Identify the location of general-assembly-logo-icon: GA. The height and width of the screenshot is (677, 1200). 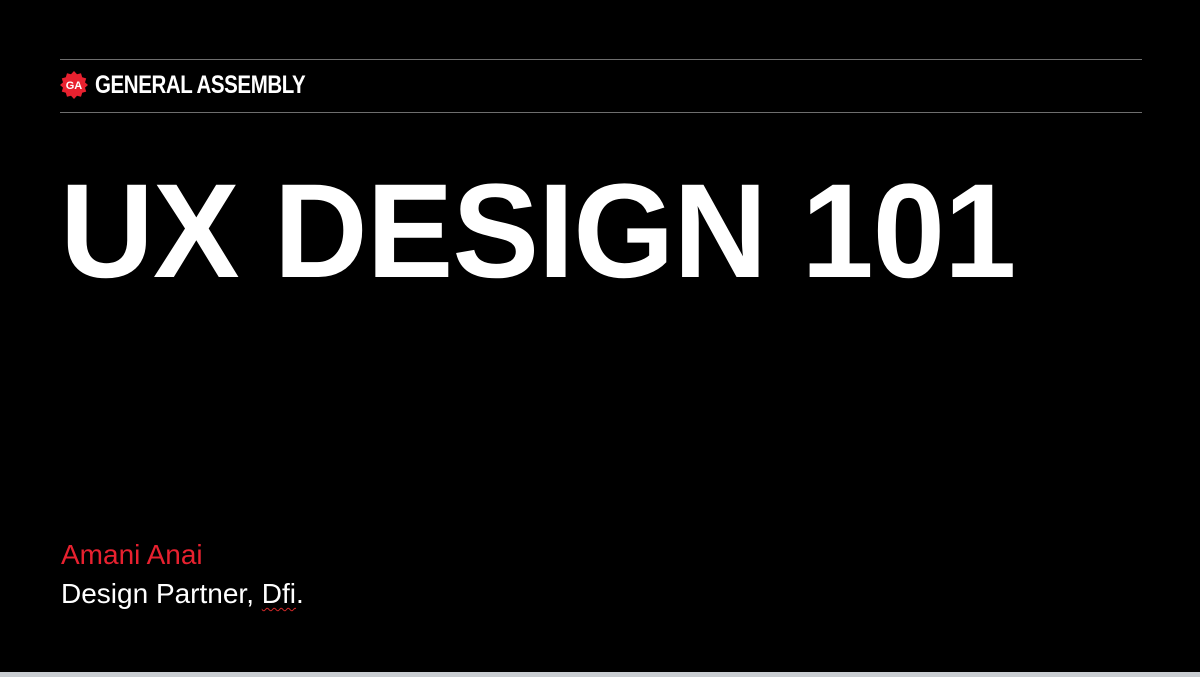
(74, 85).